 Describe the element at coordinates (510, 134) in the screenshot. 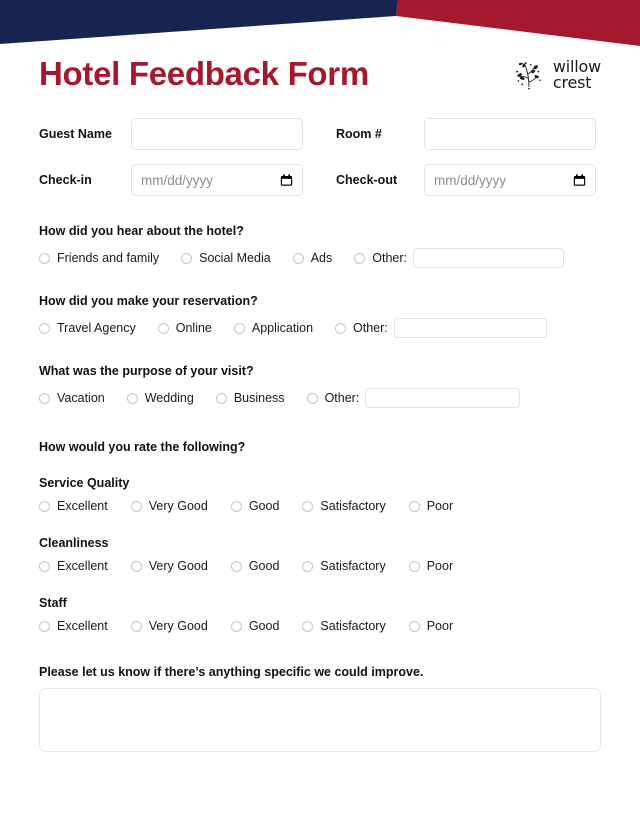

I see `room-number-input` at that location.